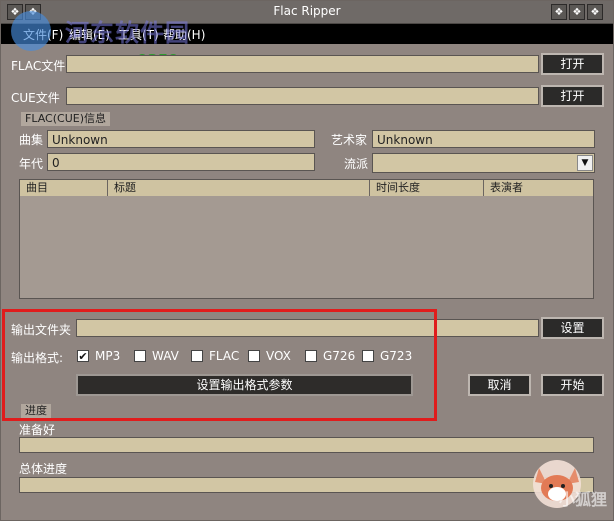 This screenshot has width=614, height=521. Describe the element at coordinates (306, 485) in the screenshot. I see `total-progress-bar` at that location.